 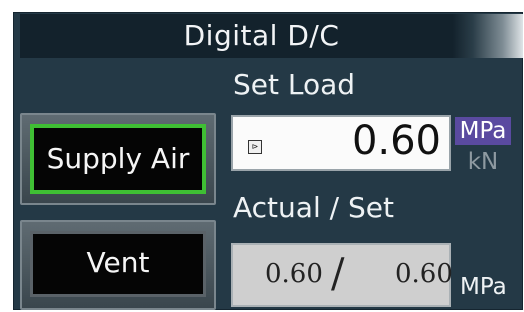 I want to click on unit-mpa-option: MPa, so click(x=483, y=131).